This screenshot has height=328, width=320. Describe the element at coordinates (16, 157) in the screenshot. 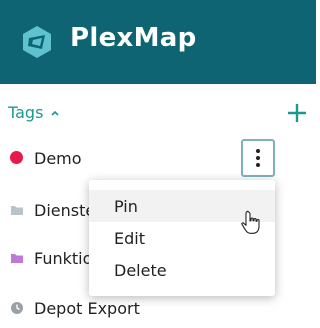

I see `red-dot-icon` at that location.